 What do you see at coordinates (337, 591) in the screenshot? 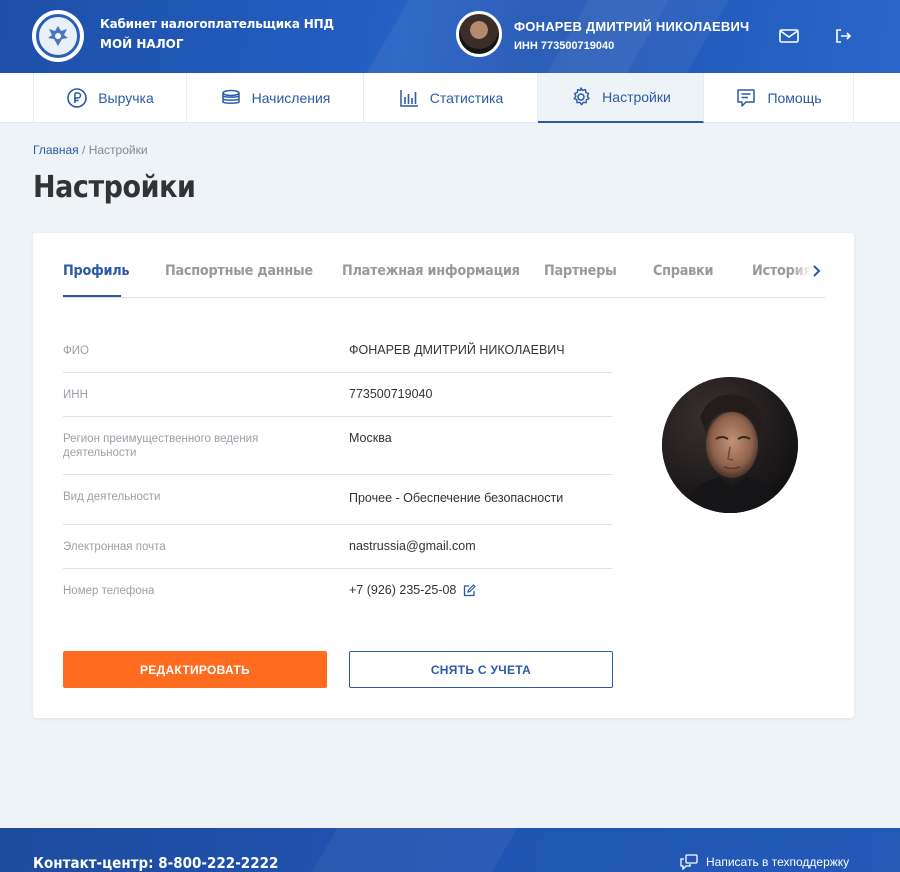
I see `profile-row-phone: Номер телефона +7 (926) 235-25-08` at bounding box center [337, 591].